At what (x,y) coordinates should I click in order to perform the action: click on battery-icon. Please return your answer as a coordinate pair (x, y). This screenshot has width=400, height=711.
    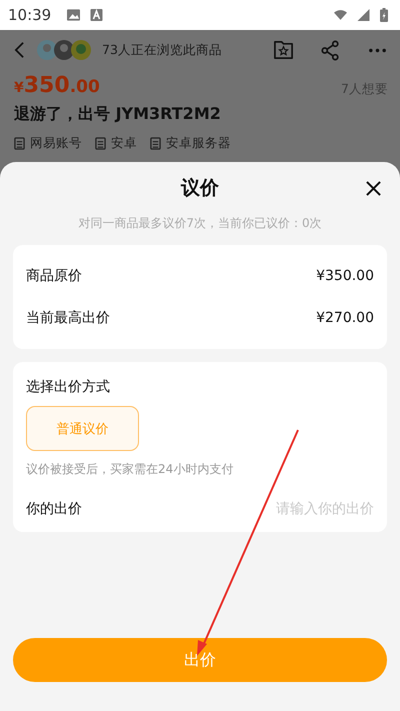
    Looking at the image, I should click on (384, 15).